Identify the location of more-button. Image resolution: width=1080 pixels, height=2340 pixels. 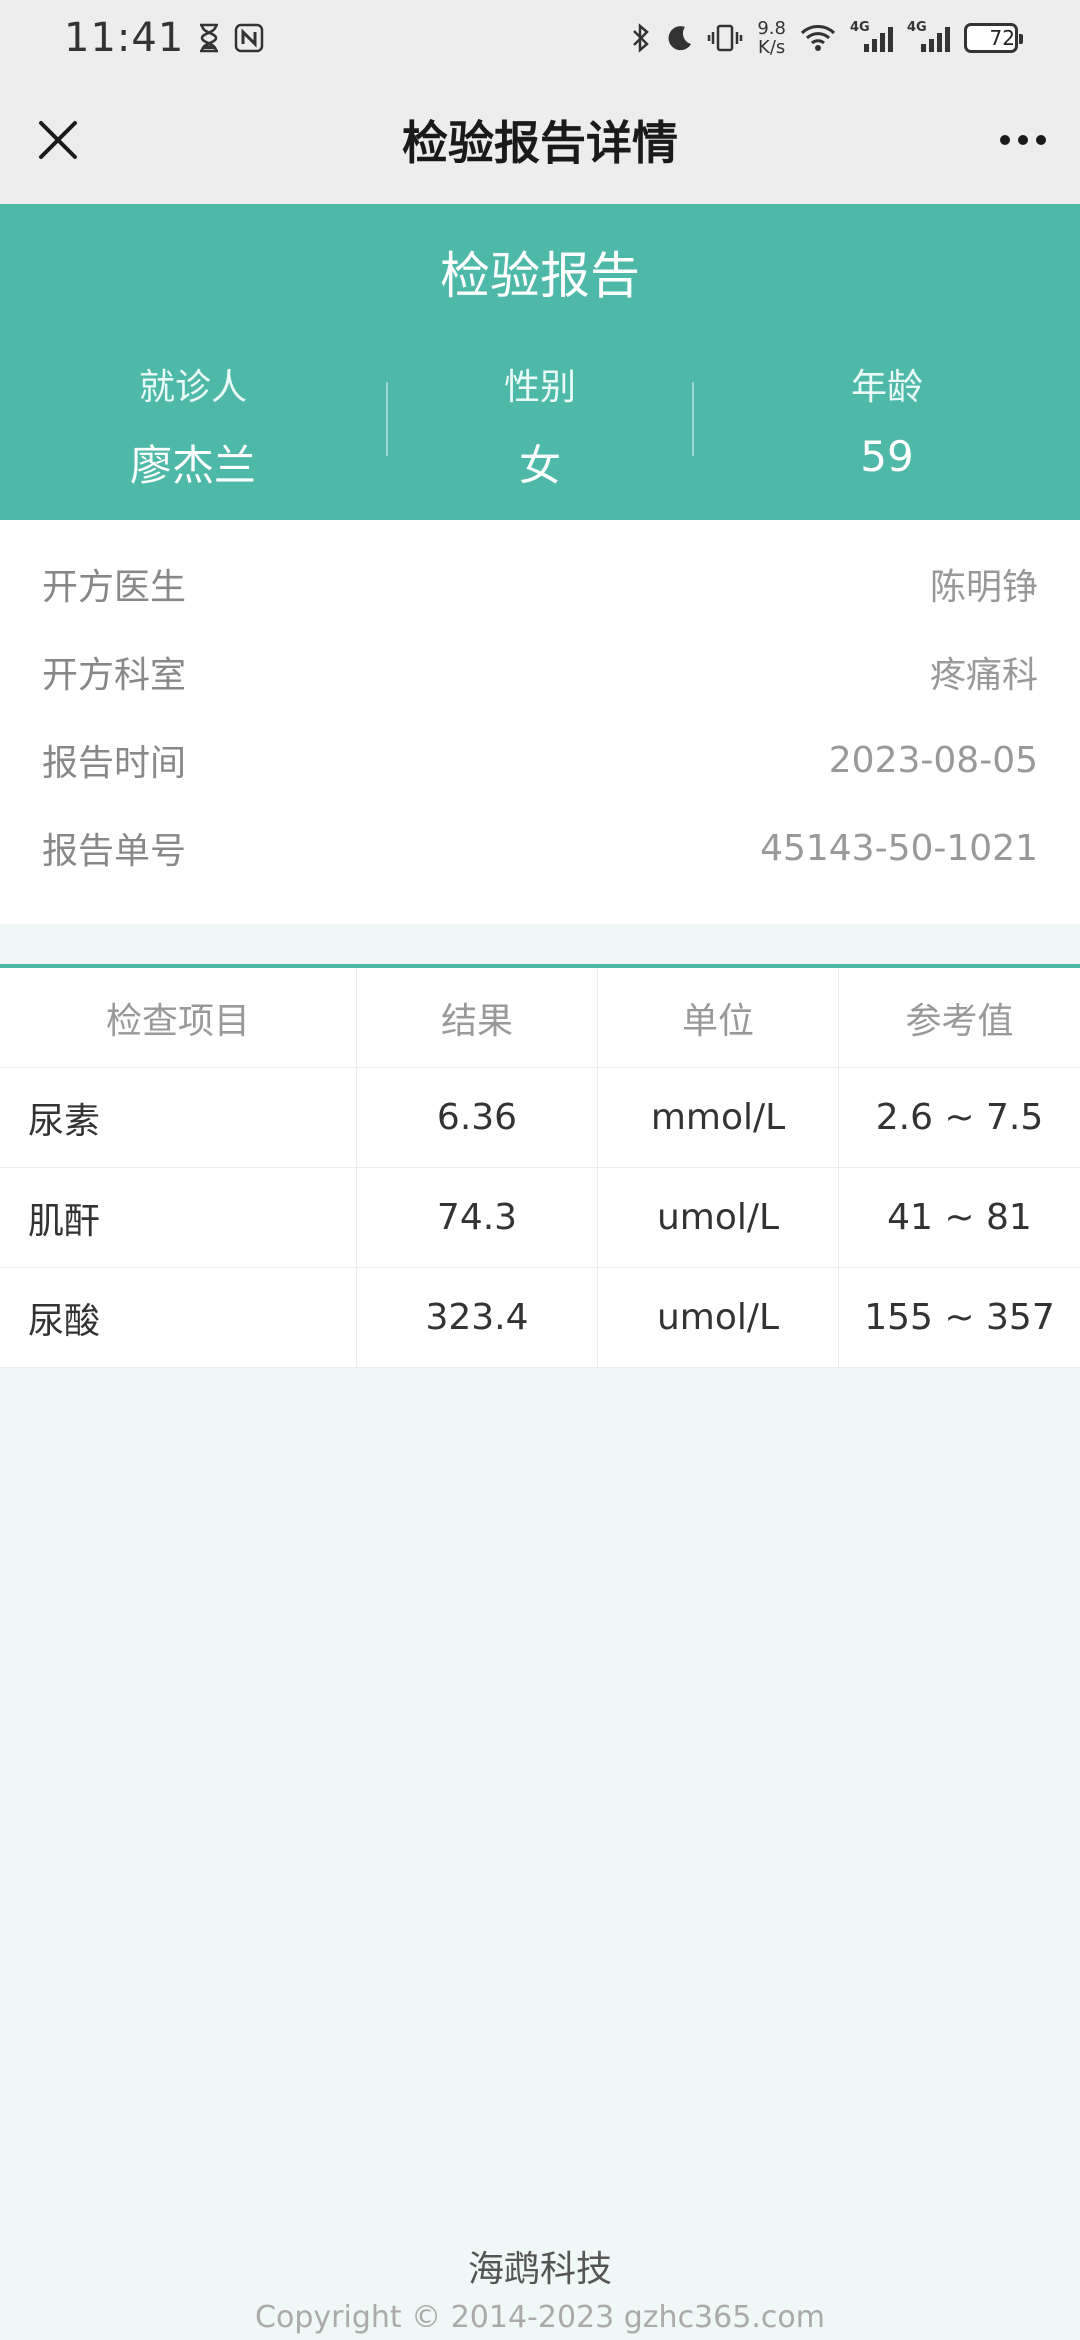
(1023, 140).